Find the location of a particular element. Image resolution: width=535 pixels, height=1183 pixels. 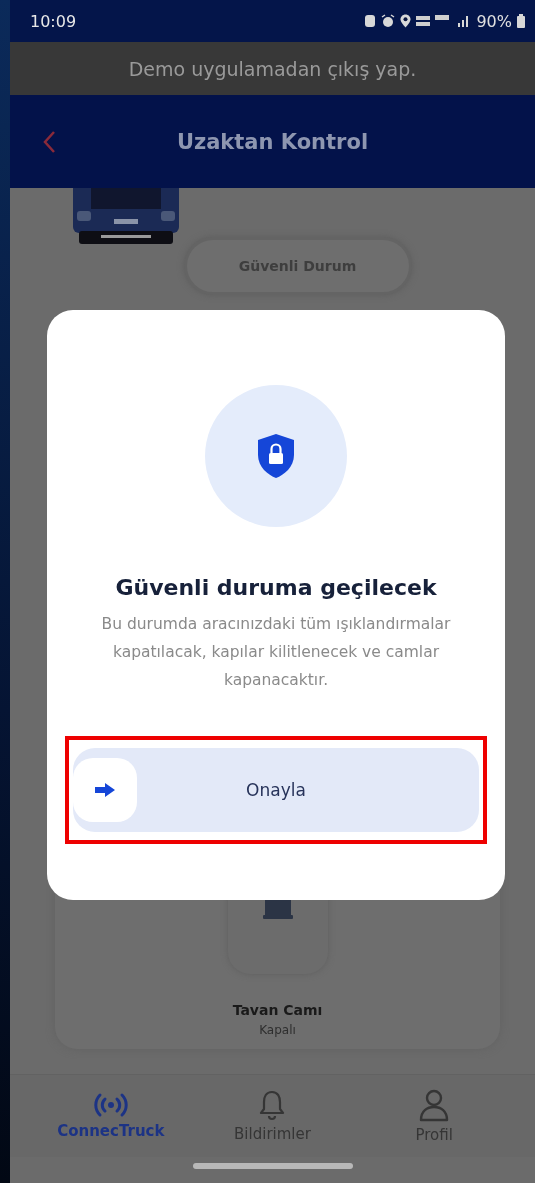

card-title: Tavan Camı is located at coordinates (277, 1010).